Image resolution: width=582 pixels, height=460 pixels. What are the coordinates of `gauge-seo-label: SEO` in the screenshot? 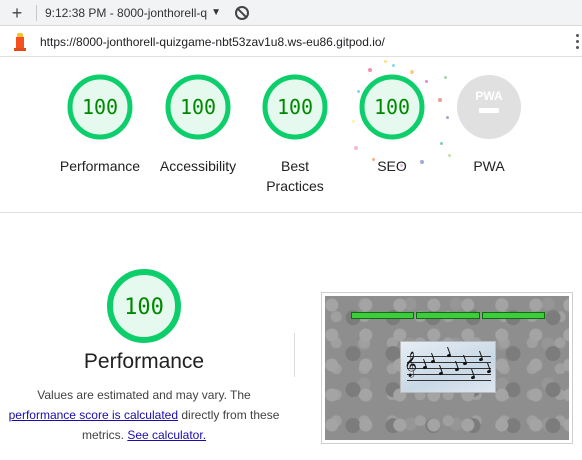 It's located at (392, 166).